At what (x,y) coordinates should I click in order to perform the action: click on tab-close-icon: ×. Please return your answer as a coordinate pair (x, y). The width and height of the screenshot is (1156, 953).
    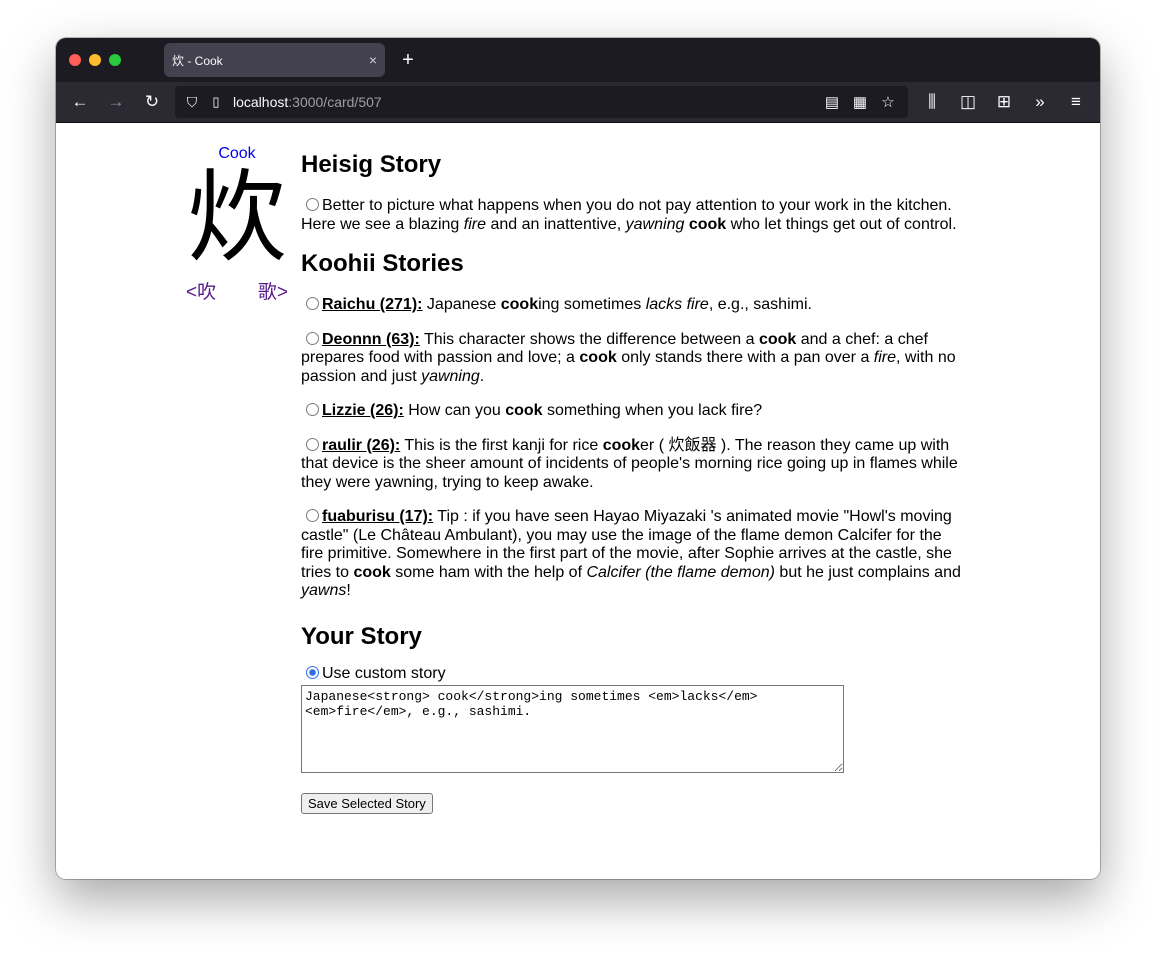
    Looking at the image, I should click on (373, 60).